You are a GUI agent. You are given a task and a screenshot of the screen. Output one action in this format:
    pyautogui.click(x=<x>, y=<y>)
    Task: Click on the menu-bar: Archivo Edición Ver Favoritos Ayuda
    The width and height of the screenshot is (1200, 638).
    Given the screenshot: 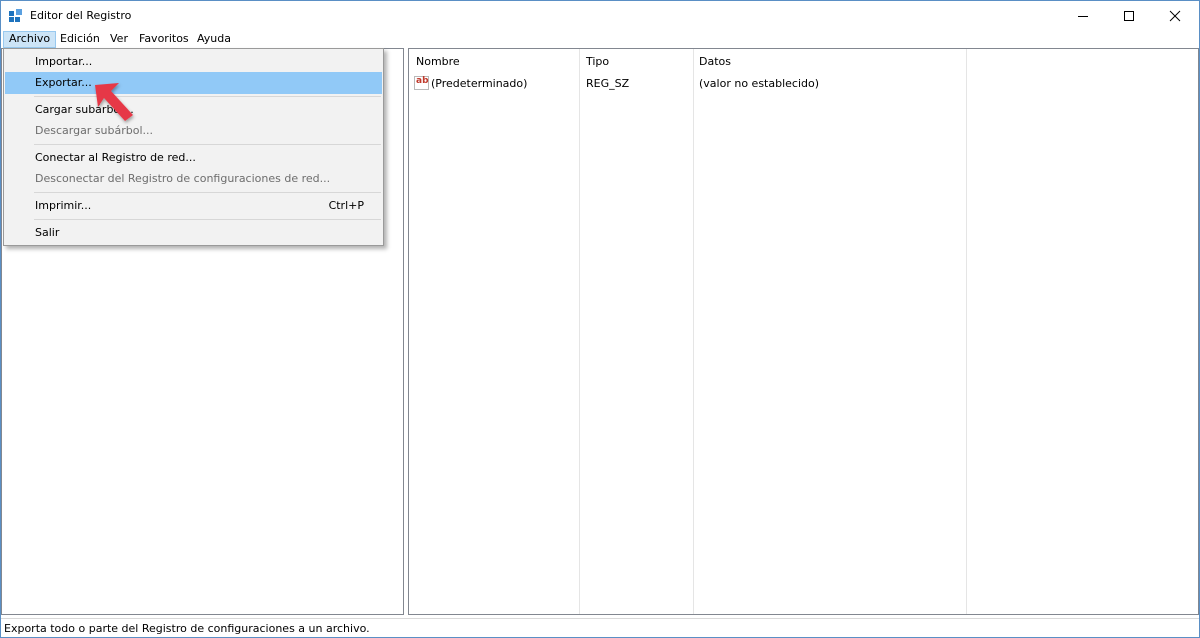 What is the action you would take?
    pyautogui.click(x=600, y=39)
    